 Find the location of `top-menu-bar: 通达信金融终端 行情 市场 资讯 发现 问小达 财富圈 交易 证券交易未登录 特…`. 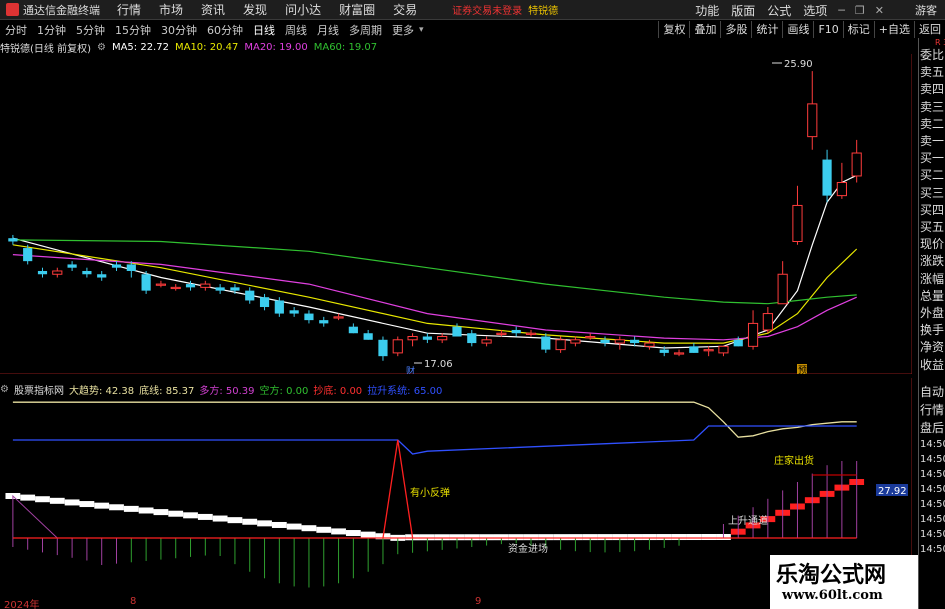

top-menu-bar: 通达信金融终端 行情 市场 资讯 发现 问小达 财富圈 交易 证券交易未登录 特… is located at coordinates (472, 10).